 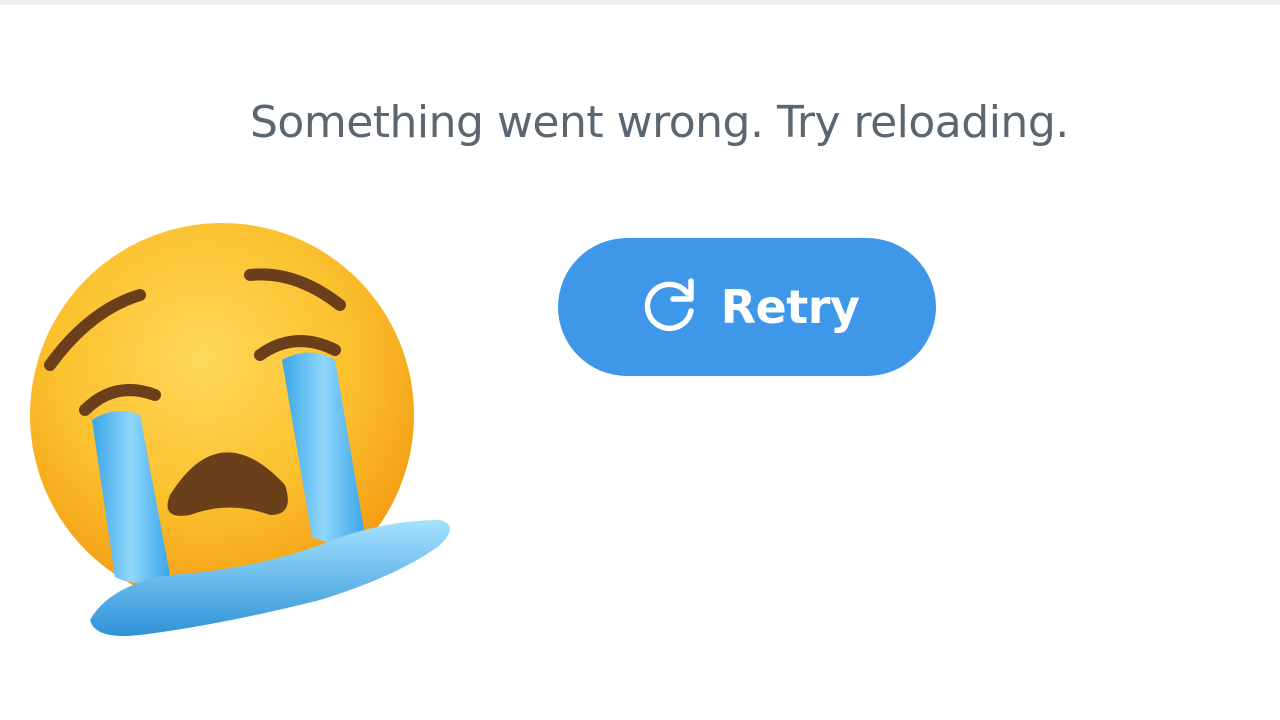 What do you see at coordinates (659, 122) in the screenshot?
I see `error-message: Something went wrong. Try reloading.` at bounding box center [659, 122].